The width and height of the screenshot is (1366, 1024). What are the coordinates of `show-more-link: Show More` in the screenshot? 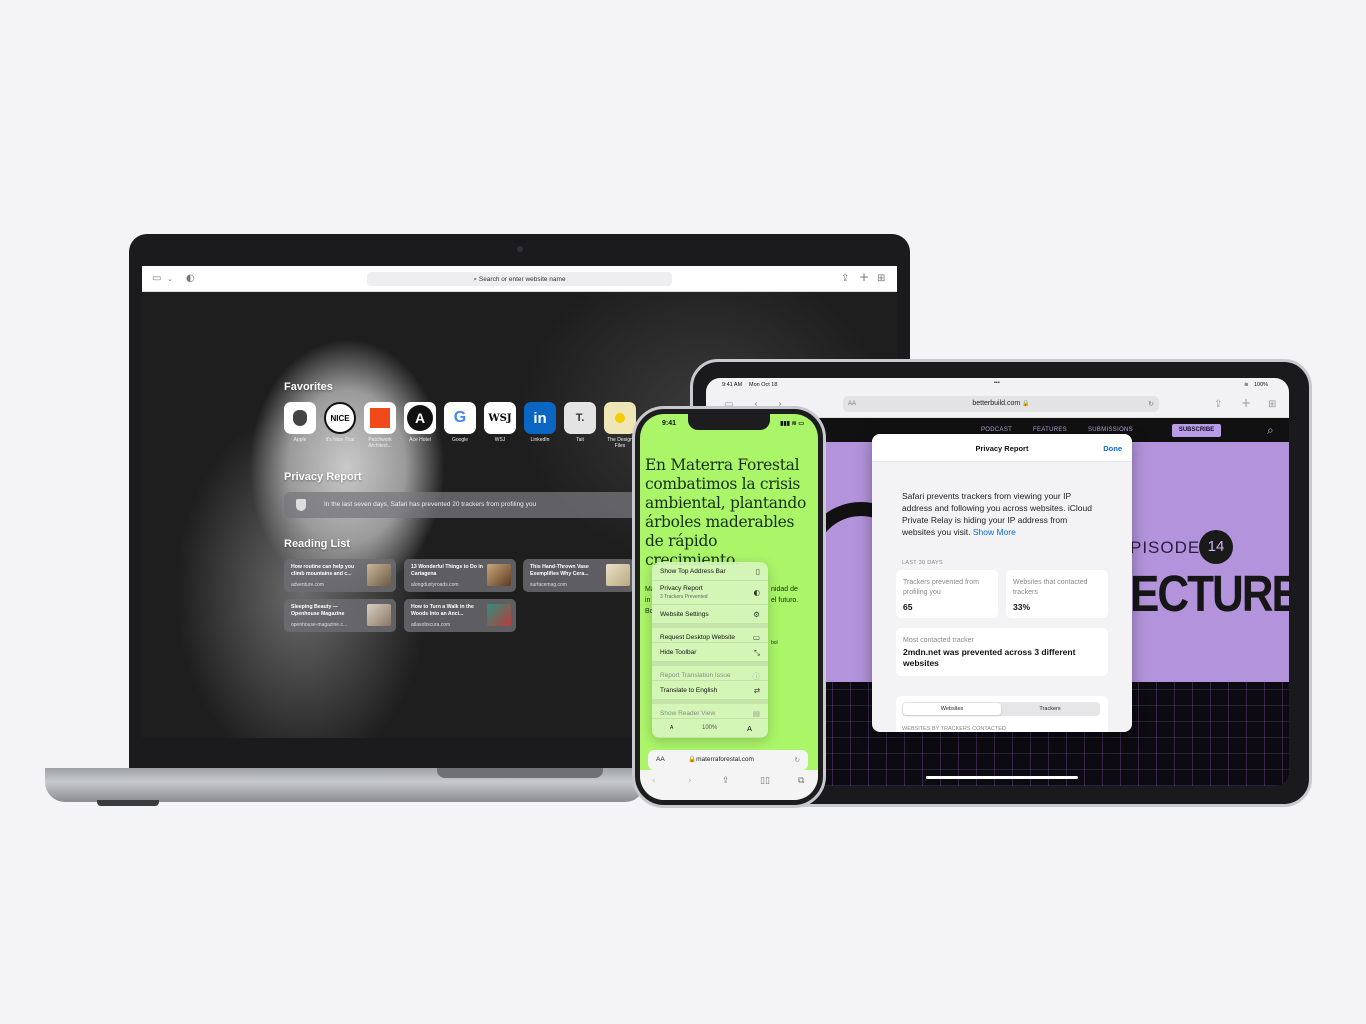 It's located at (994, 532).